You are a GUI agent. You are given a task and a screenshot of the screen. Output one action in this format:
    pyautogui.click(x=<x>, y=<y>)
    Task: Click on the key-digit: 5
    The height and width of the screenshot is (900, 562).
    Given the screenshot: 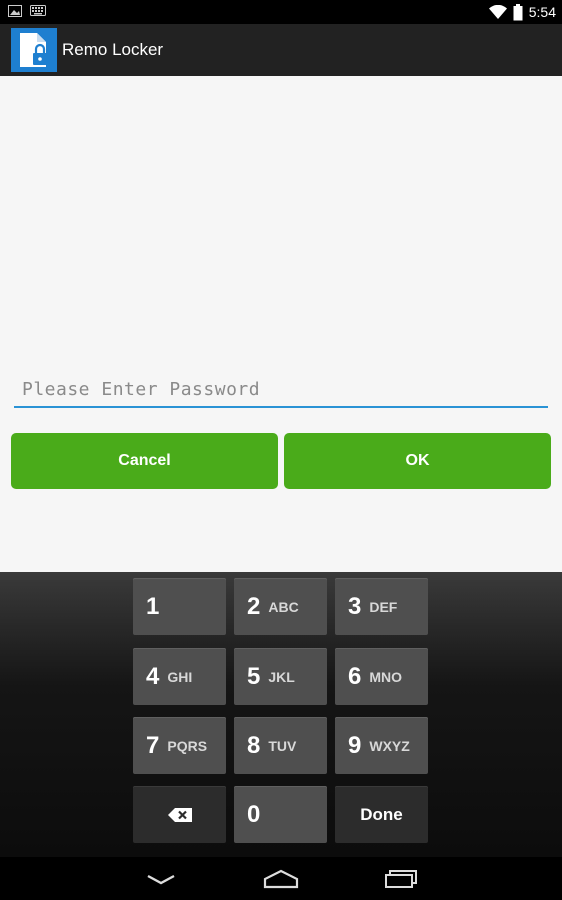 What is the action you would take?
    pyautogui.click(x=254, y=676)
    